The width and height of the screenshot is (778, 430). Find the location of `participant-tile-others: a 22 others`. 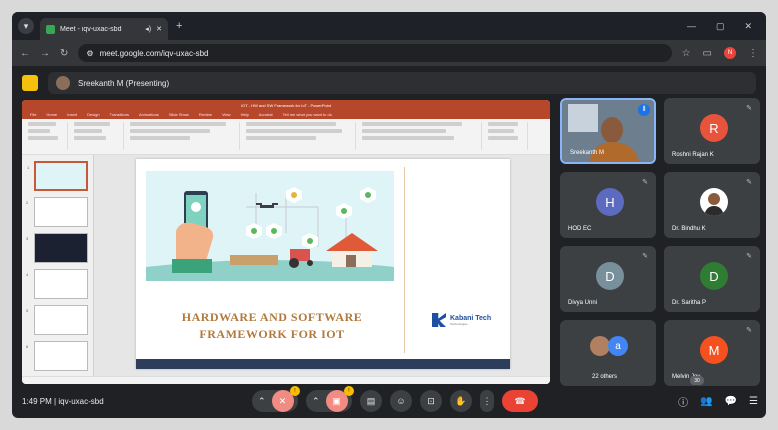

participant-tile-others: a 22 others is located at coordinates (608, 353).